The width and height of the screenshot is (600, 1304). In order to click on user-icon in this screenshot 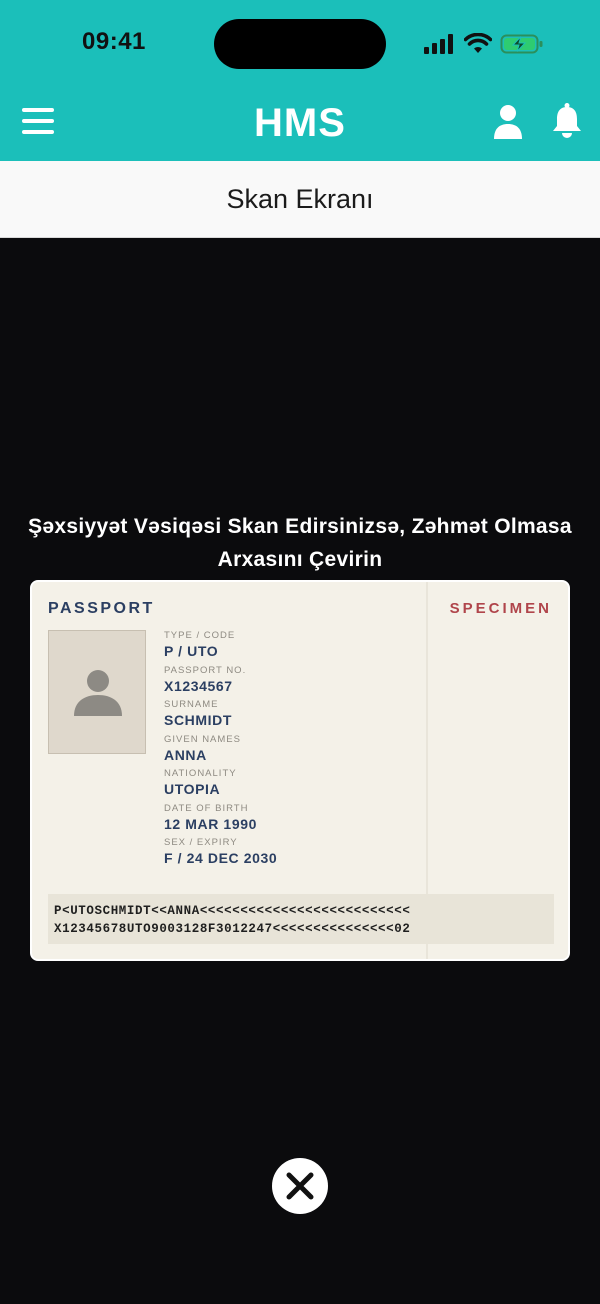, I will do `click(508, 122)`.